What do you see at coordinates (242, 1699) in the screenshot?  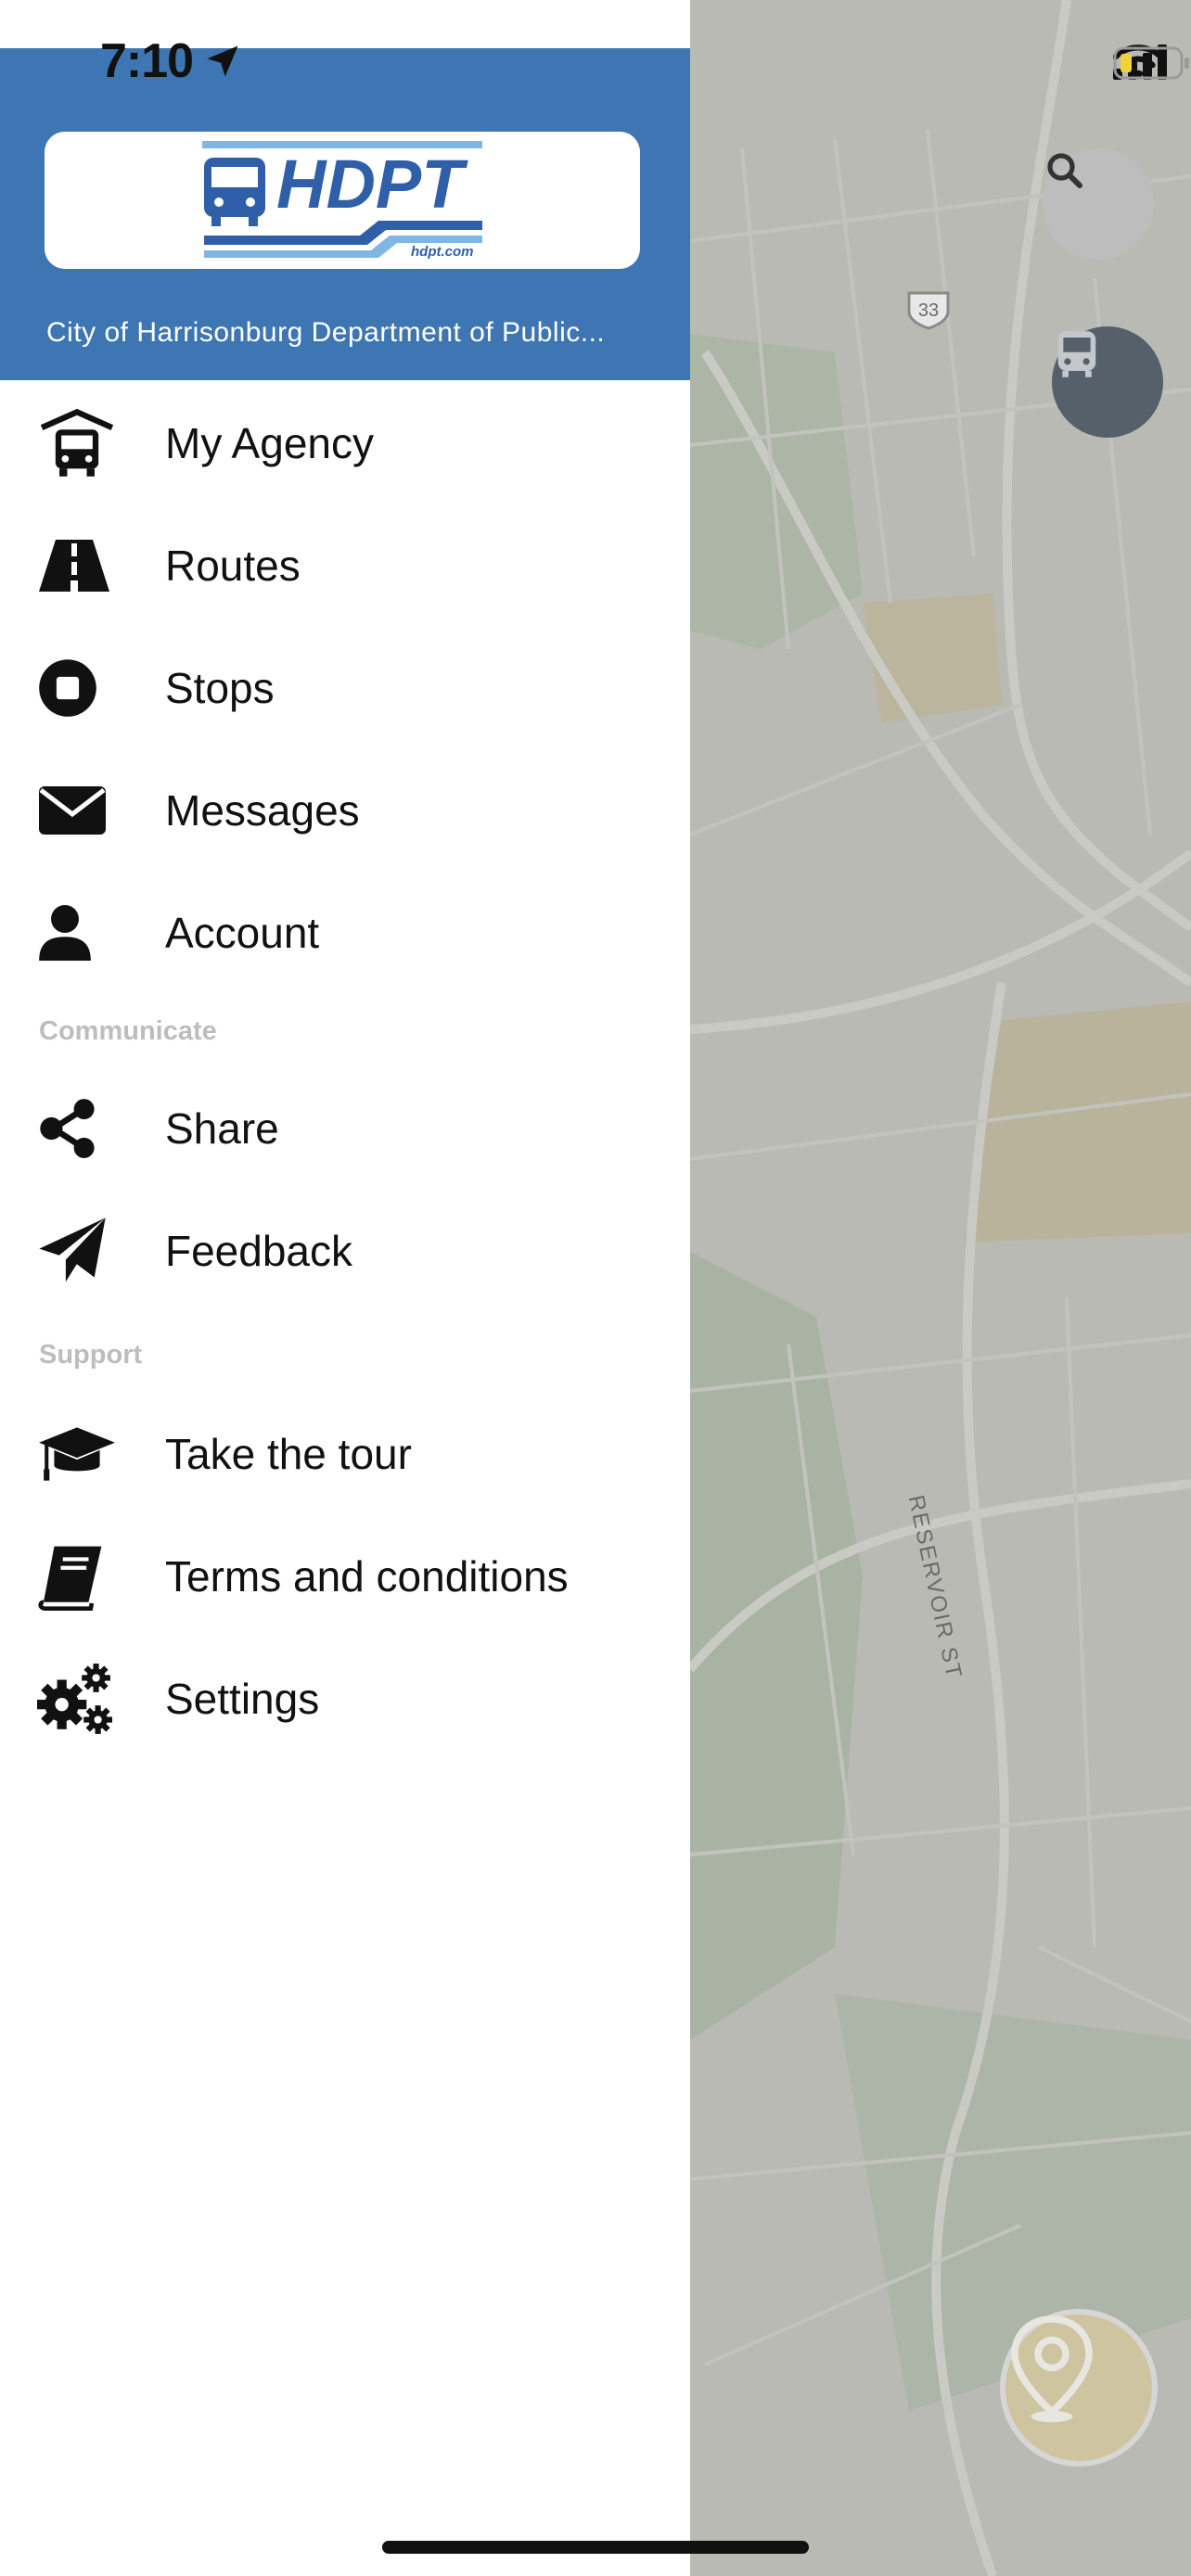 I see `menu-label: Settings` at bounding box center [242, 1699].